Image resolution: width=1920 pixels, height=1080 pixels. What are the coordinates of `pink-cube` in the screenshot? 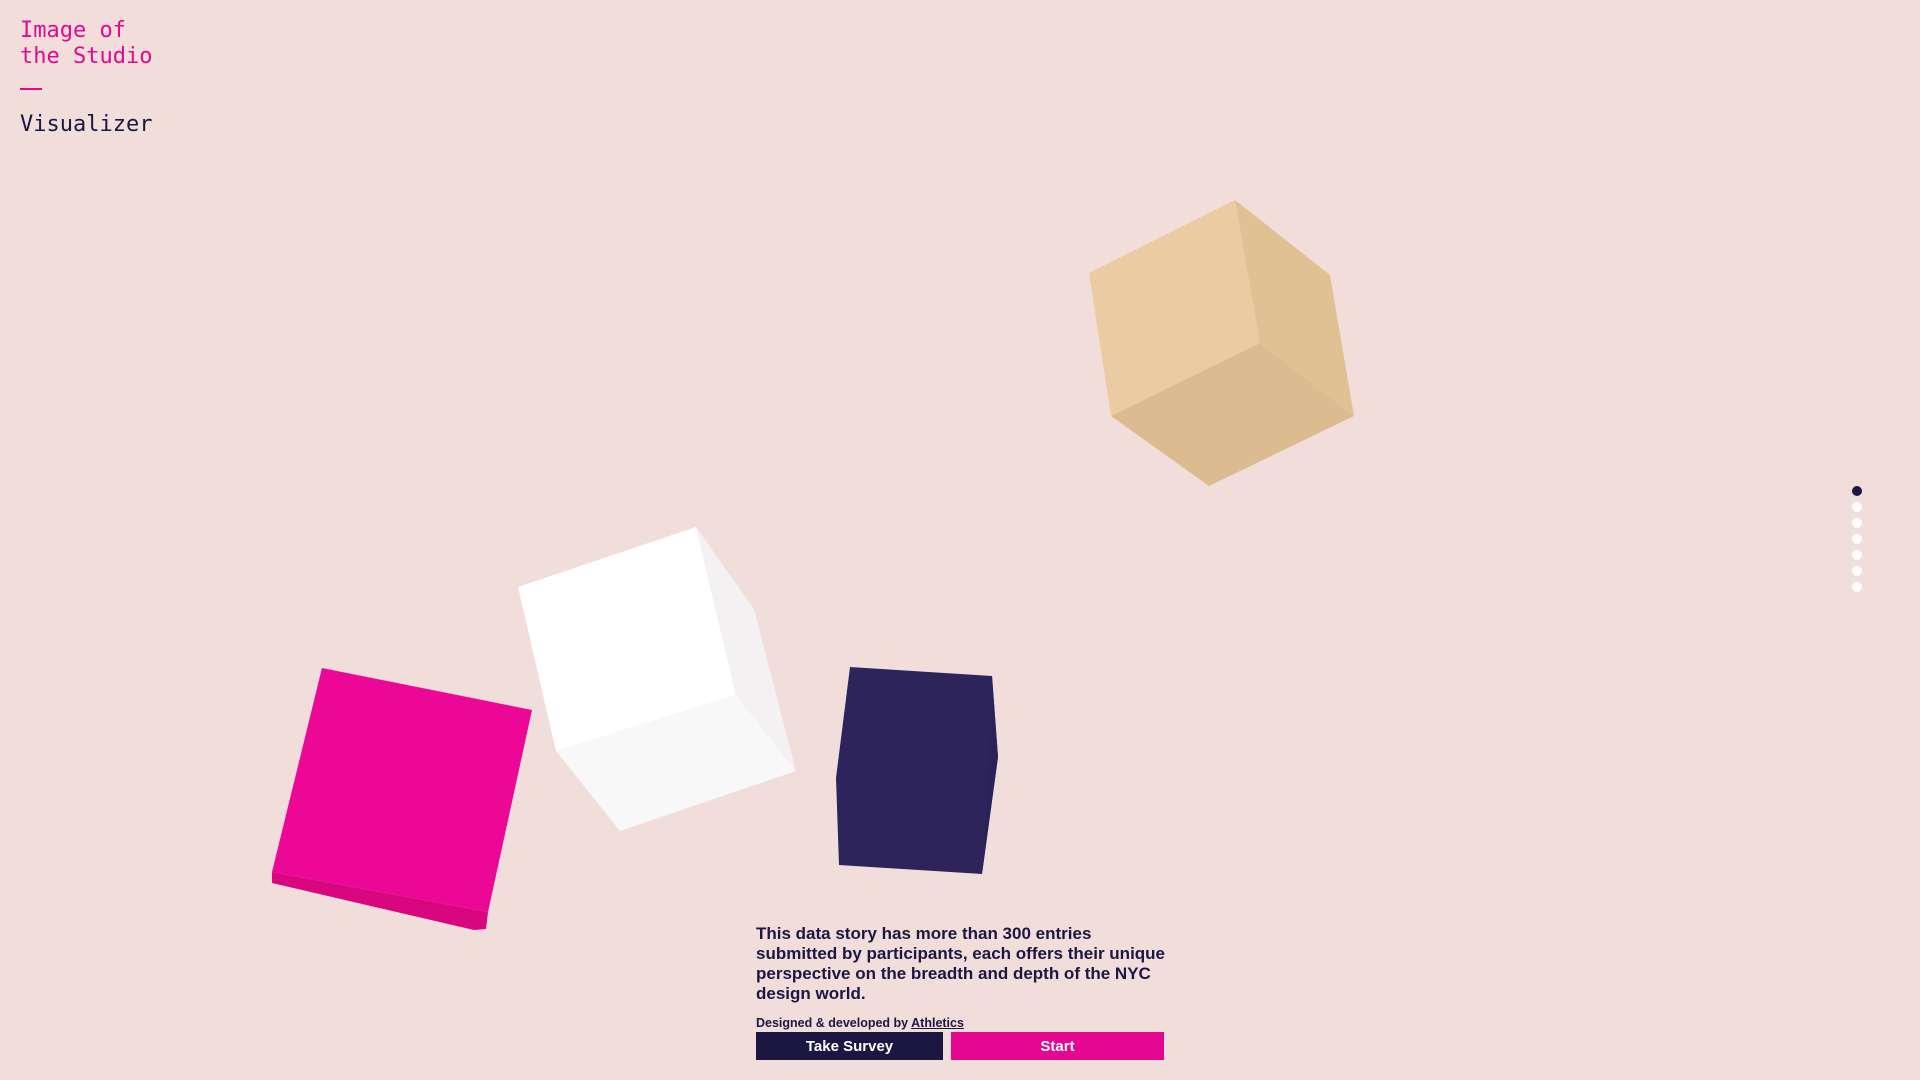 It's located at (402, 799).